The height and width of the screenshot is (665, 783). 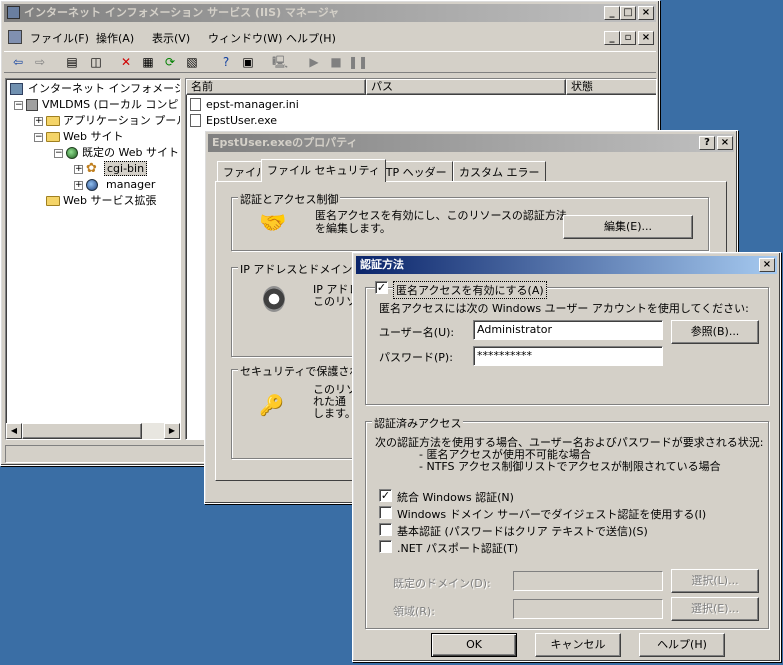 I want to click on integrated-checkbox: ✓, so click(x=385, y=495).